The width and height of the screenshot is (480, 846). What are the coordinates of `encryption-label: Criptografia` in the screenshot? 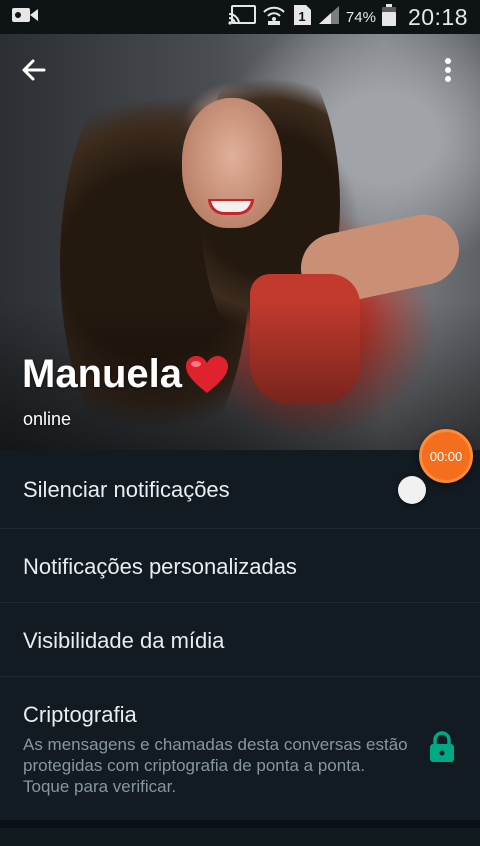 It's located at (80, 714).